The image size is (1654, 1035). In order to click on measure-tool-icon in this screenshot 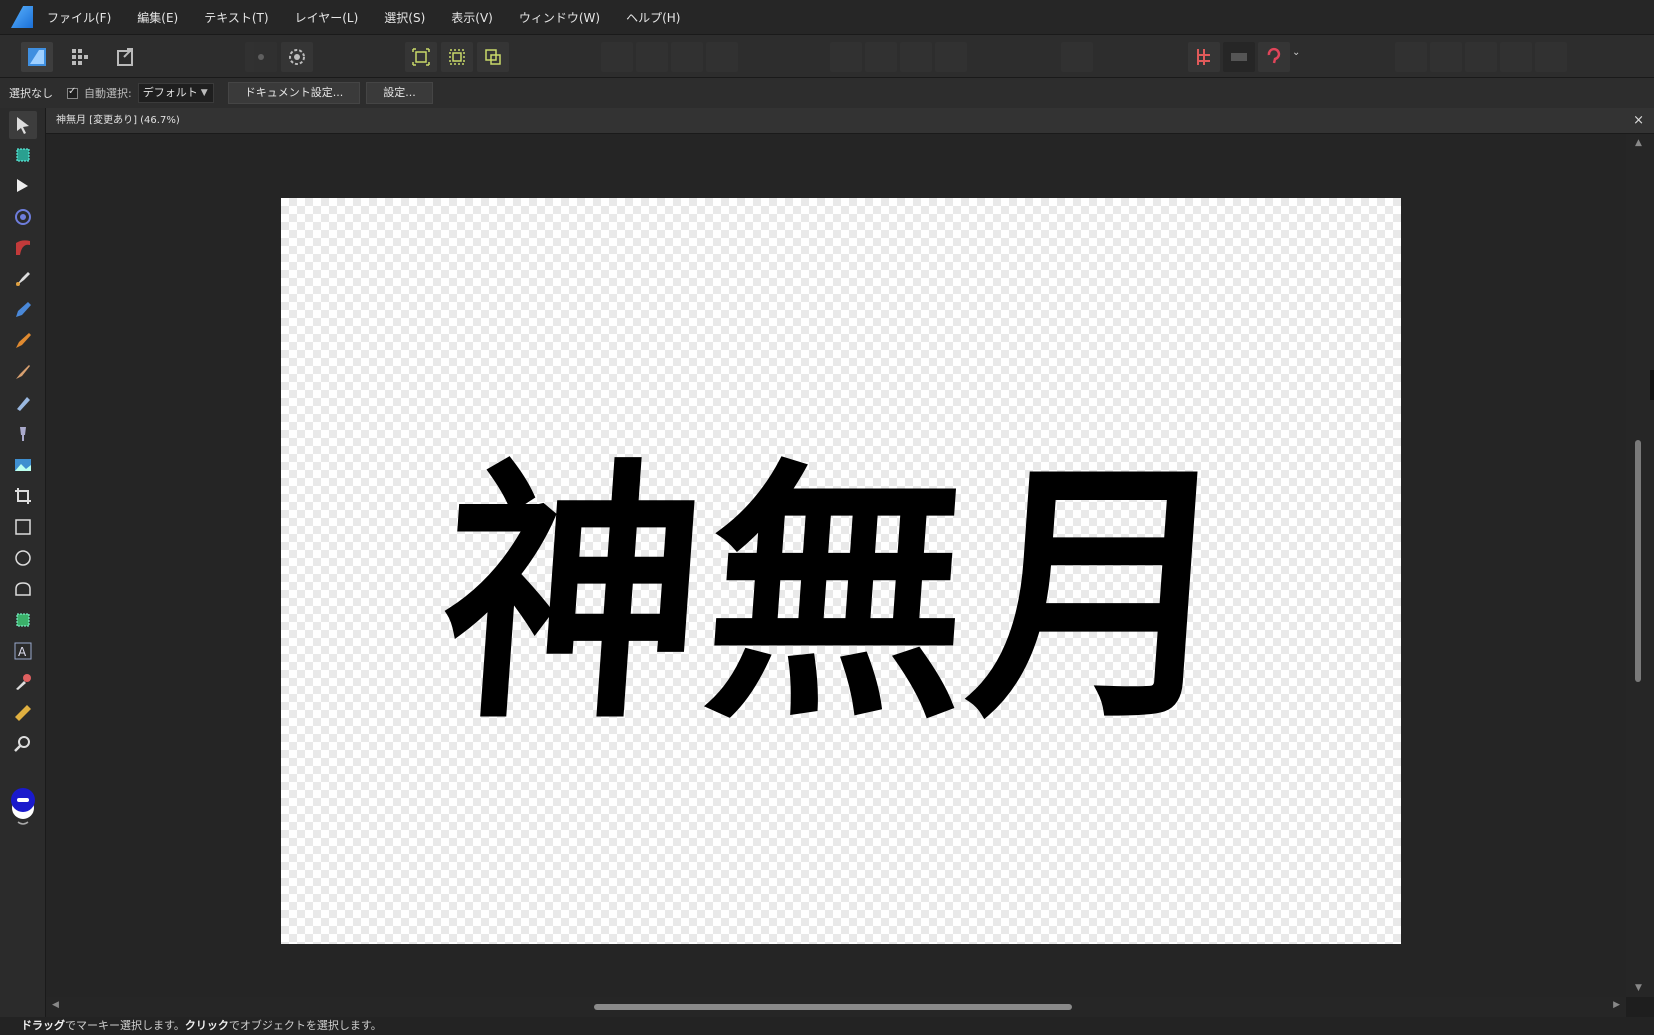, I will do `click(23, 713)`.